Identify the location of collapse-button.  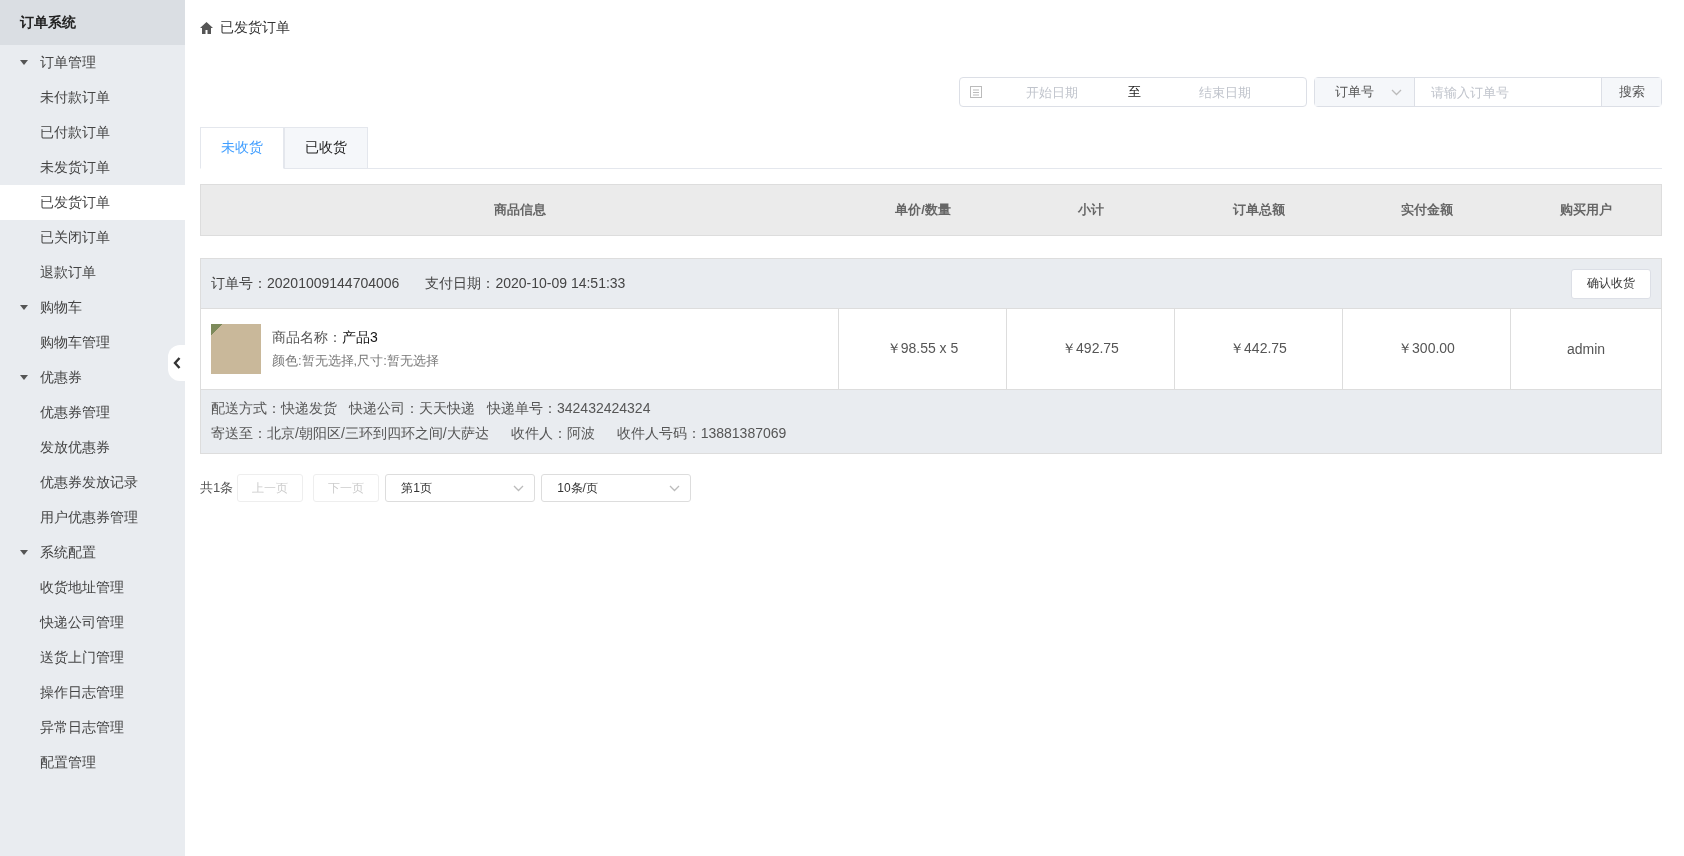
(176, 363).